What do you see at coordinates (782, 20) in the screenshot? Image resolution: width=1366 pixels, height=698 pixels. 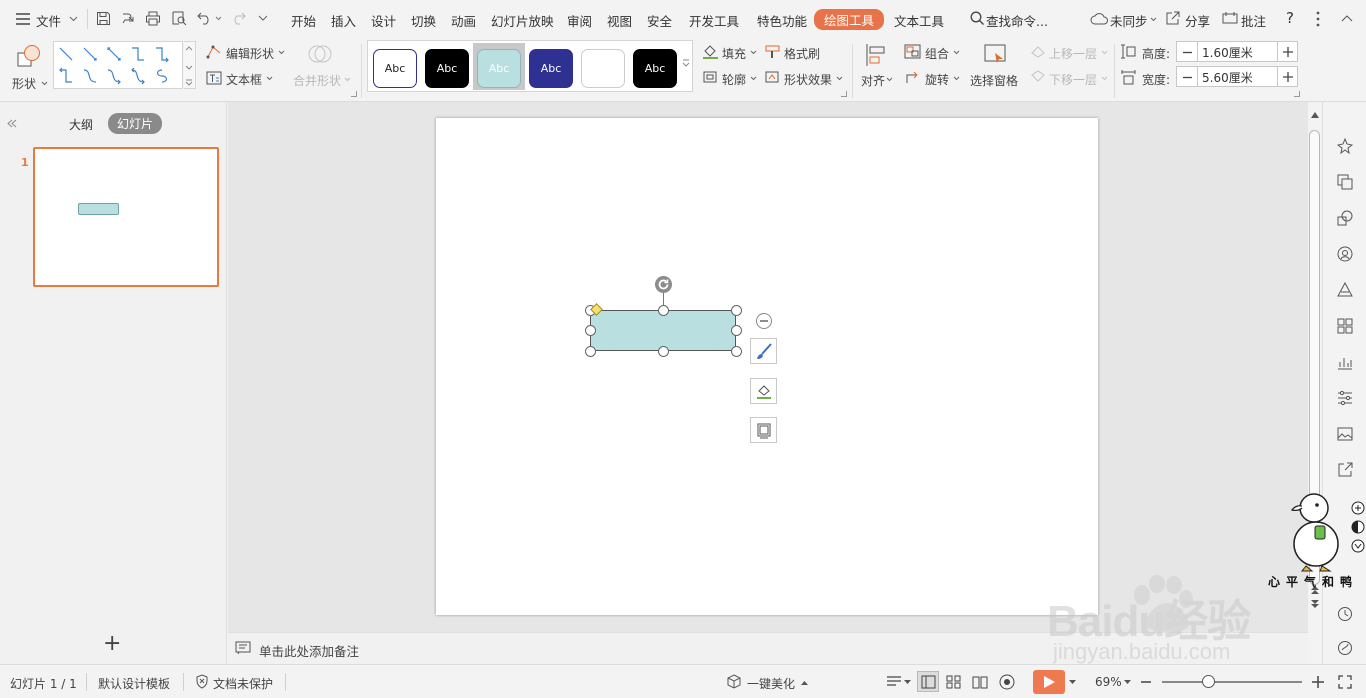 I see `tab-features: 特色功能` at bounding box center [782, 20].